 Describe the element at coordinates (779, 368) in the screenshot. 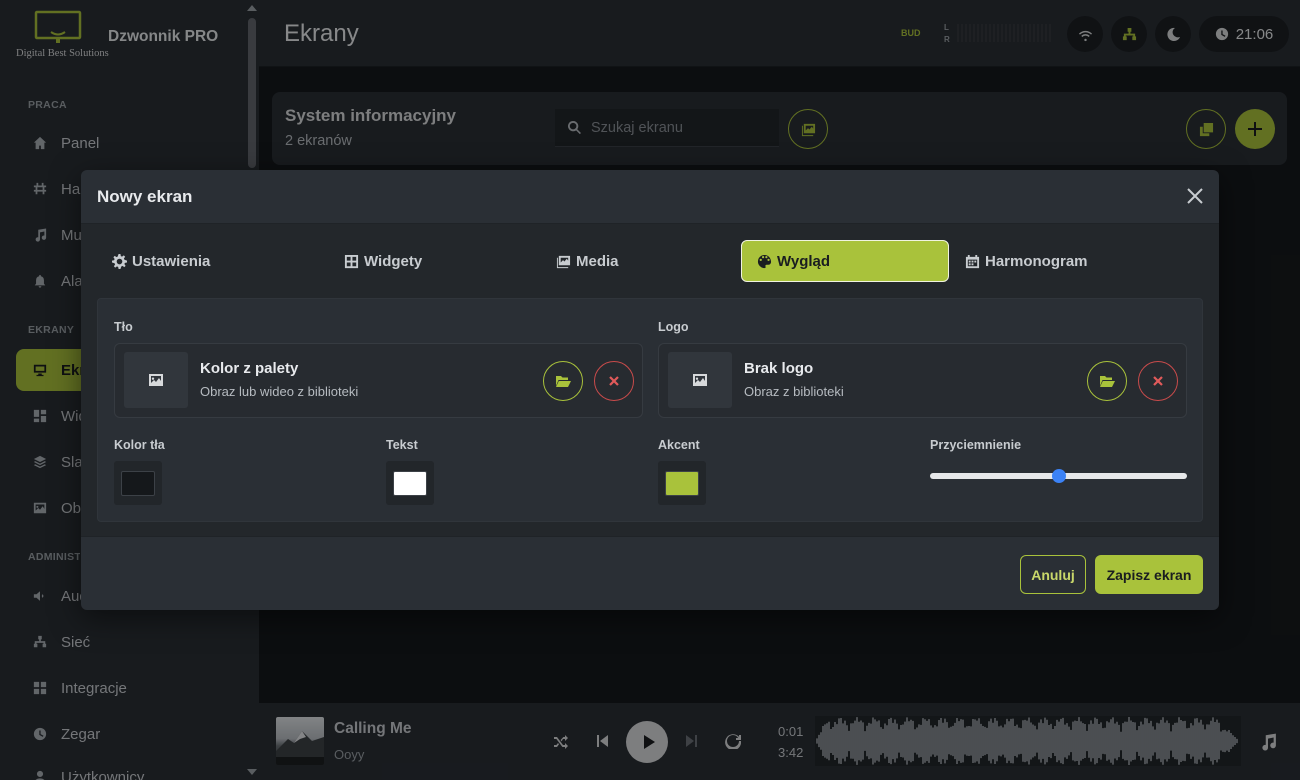

I see `logo-title: Brak logo` at that location.